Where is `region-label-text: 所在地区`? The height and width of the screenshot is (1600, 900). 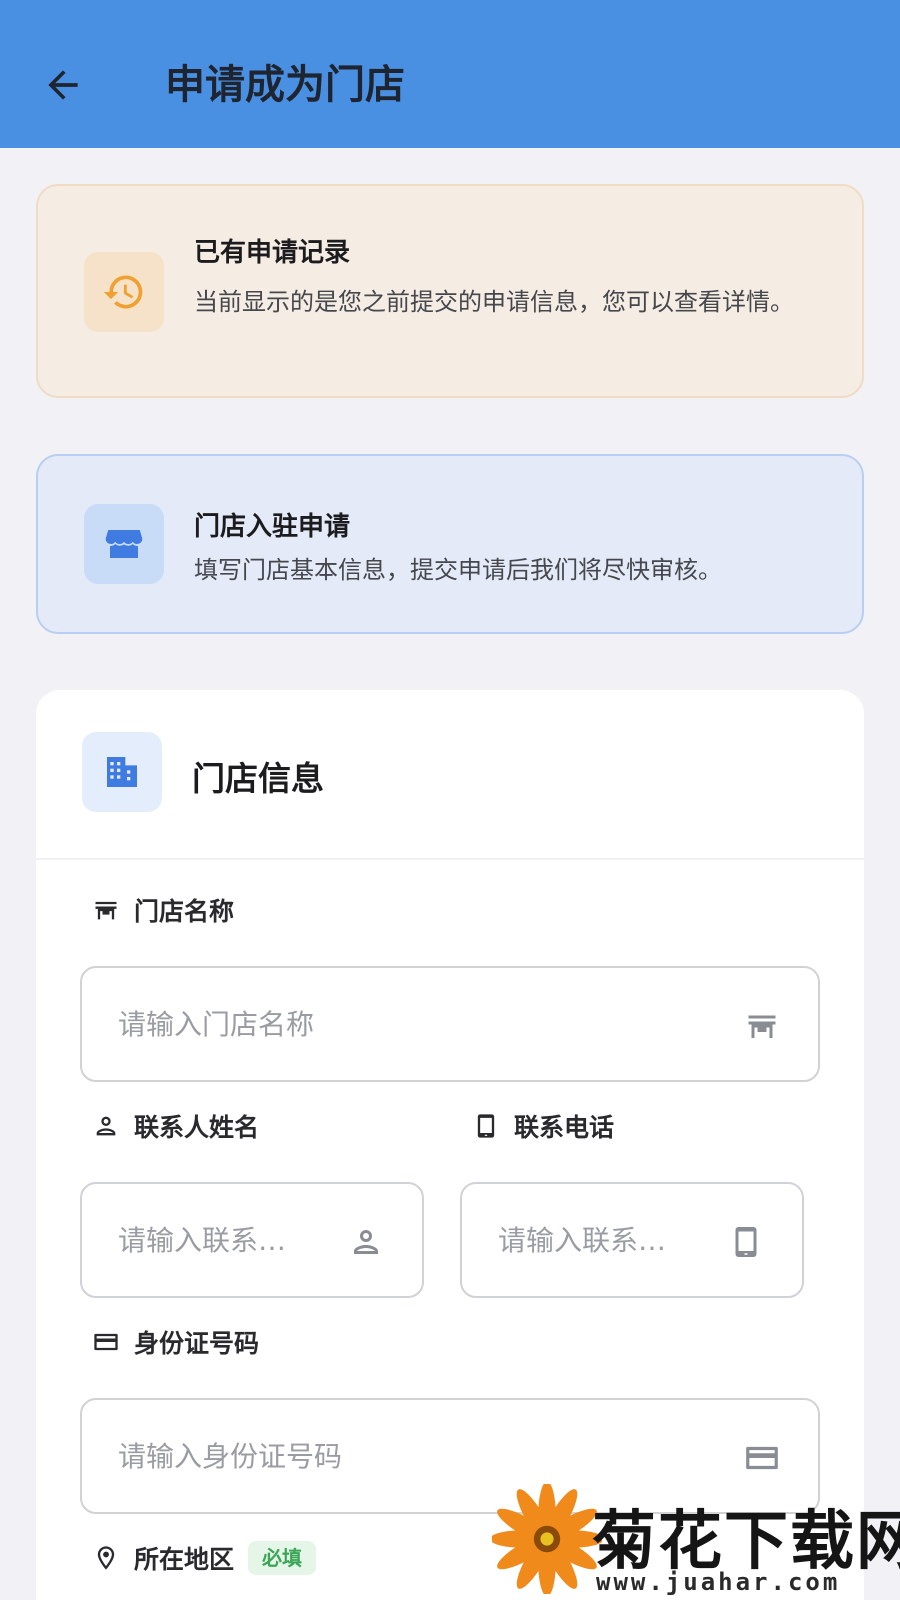
region-label-text: 所在地区 is located at coordinates (184, 1559).